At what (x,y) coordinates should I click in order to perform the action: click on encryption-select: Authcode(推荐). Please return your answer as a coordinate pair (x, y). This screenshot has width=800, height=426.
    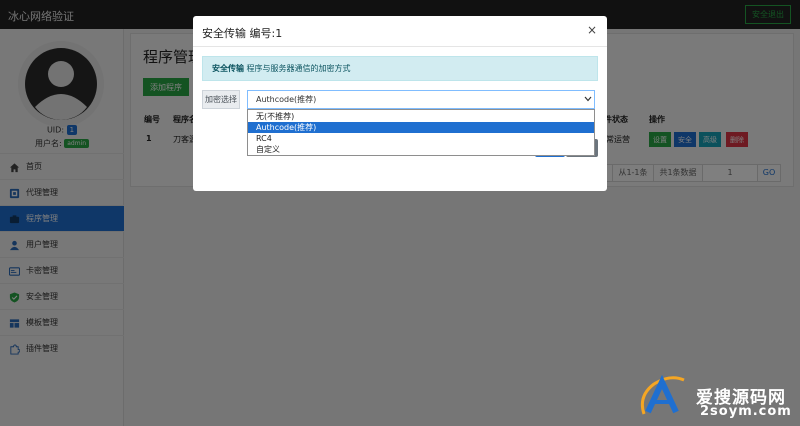
    Looking at the image, I should click on (421, 99).